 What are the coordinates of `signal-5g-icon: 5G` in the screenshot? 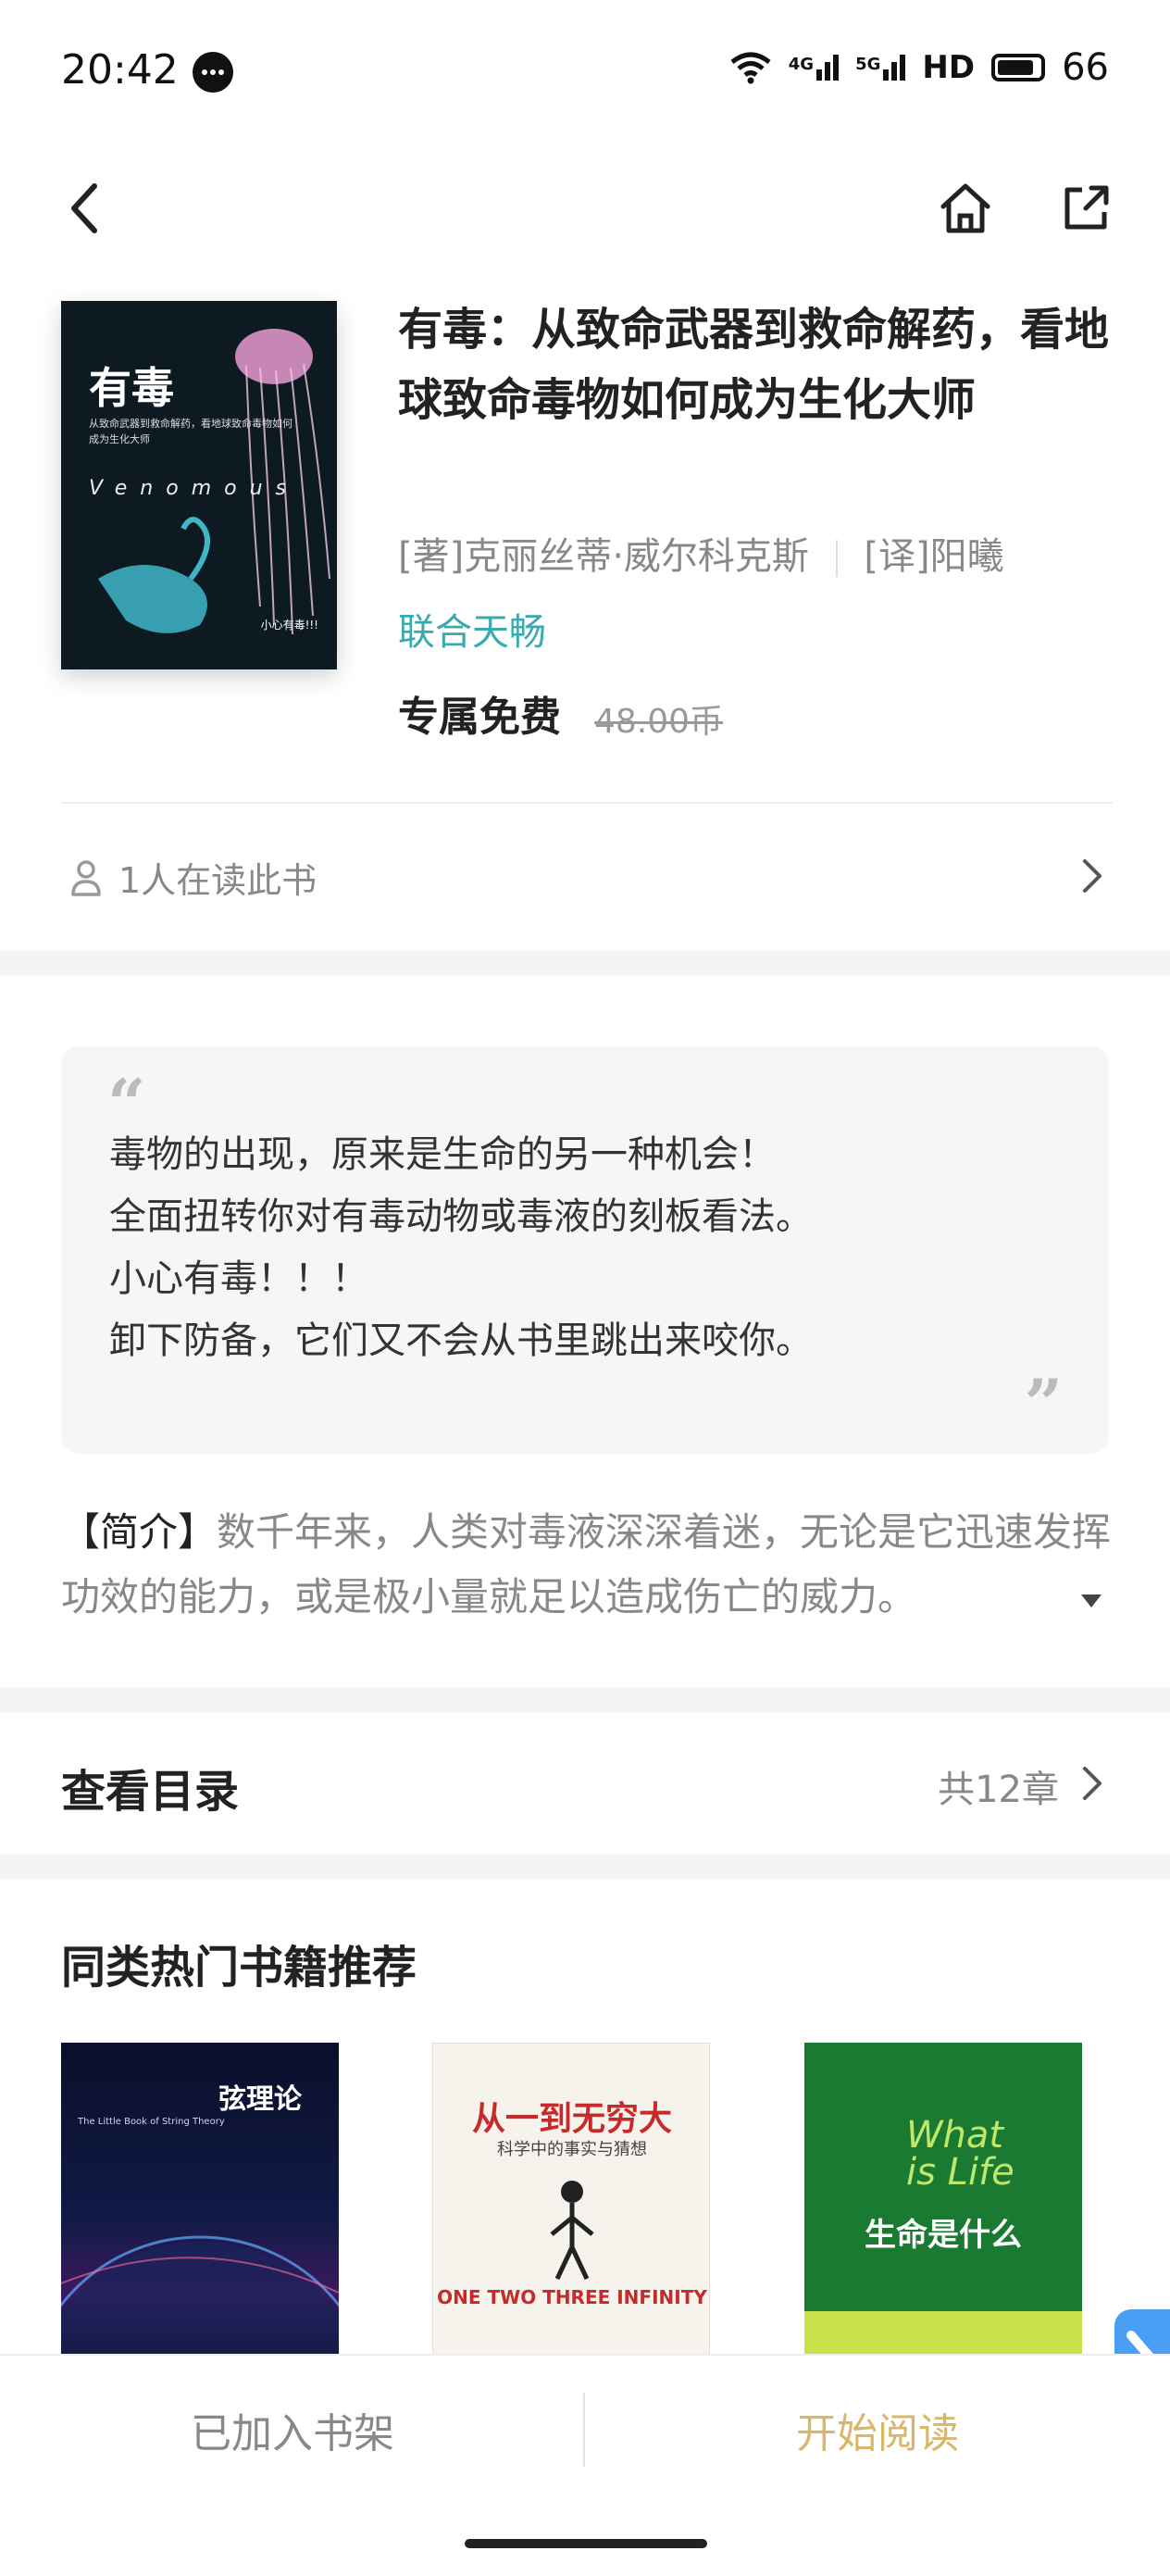 It's located at (880, 68).